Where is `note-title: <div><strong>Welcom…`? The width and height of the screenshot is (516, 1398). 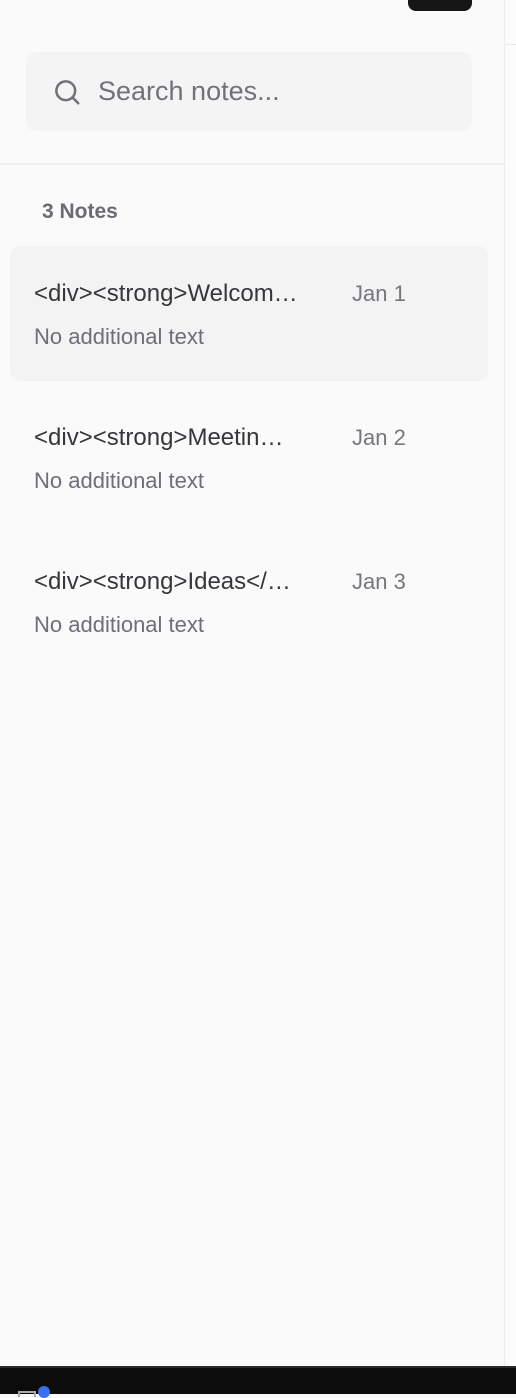
note-title: <div><strong>Welcom… is located at coordinates (166, 293).